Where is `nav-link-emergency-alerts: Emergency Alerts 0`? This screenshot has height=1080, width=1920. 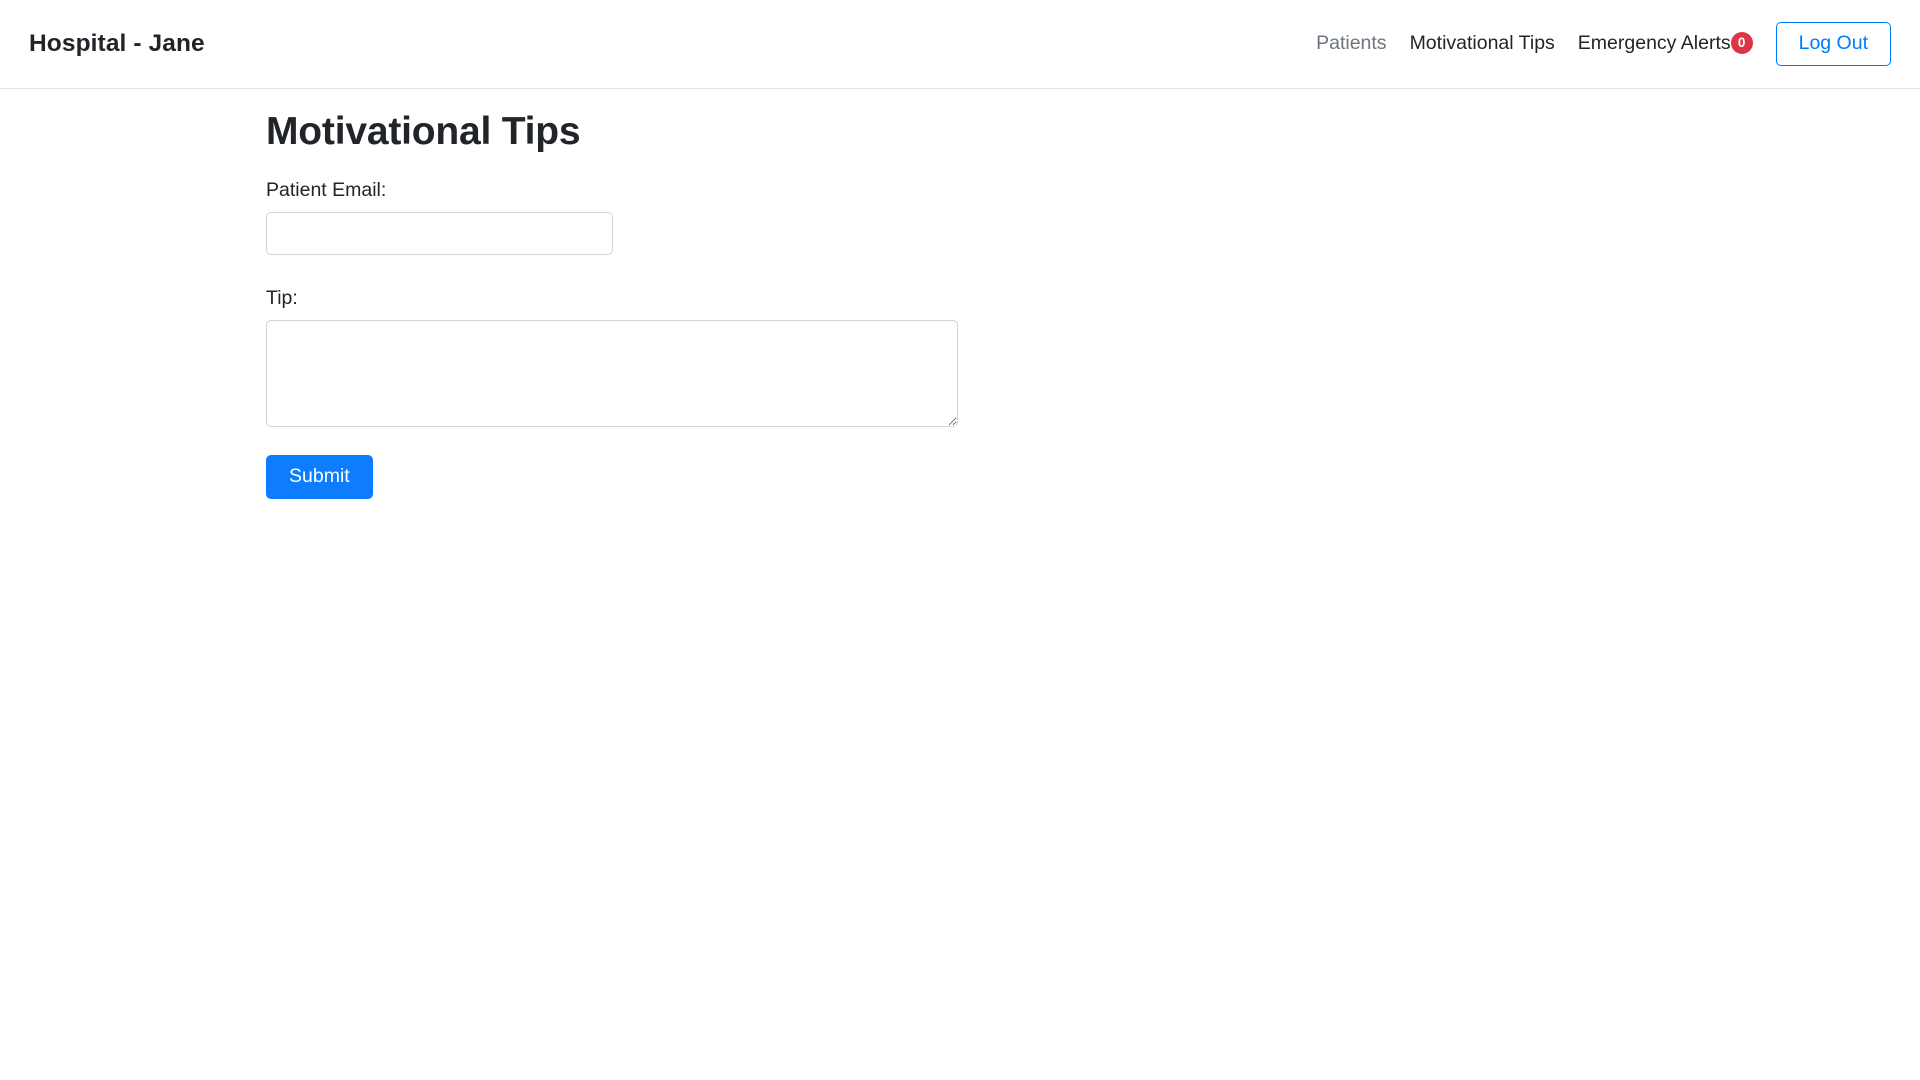 nav-link-emergency-alerts: Emergency Alerts 0 is located at coordinates (1665, 43).